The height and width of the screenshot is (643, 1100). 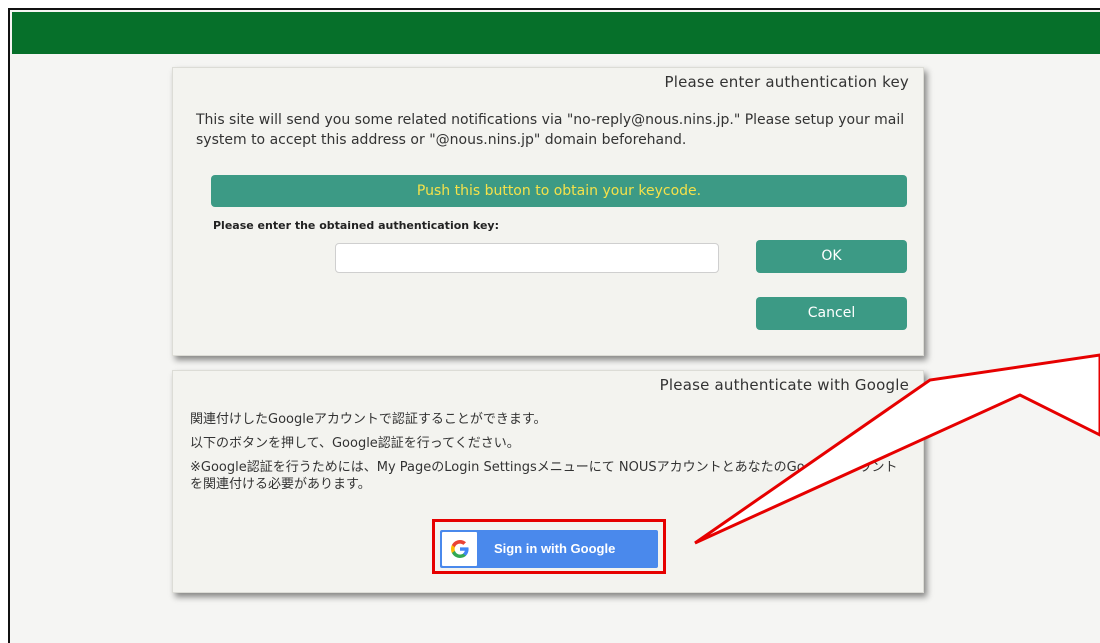 What do you see at coordinates (897, 449) in the screenshot?
I see `callout-arrow` at bounding box center [897, 449].